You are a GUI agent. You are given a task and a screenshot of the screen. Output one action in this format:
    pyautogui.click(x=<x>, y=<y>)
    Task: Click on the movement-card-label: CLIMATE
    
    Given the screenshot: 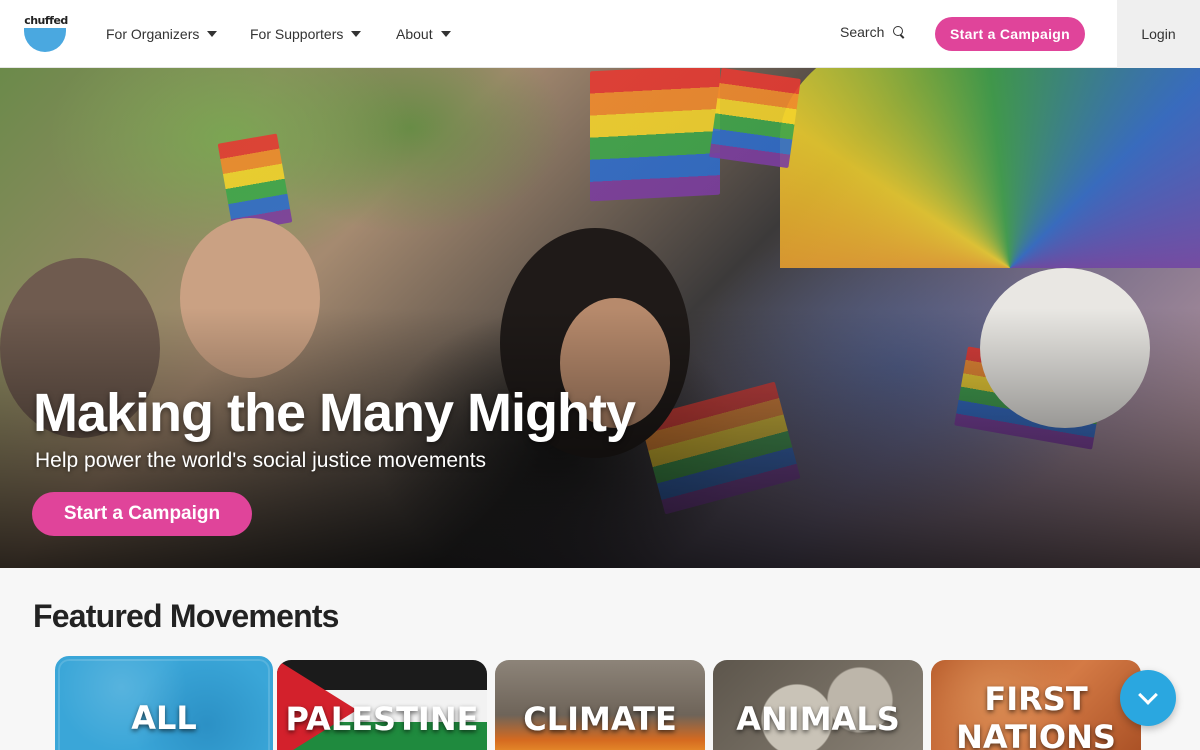 What is the action you would take?
    pyautogui.click(x=600, y=719)
    